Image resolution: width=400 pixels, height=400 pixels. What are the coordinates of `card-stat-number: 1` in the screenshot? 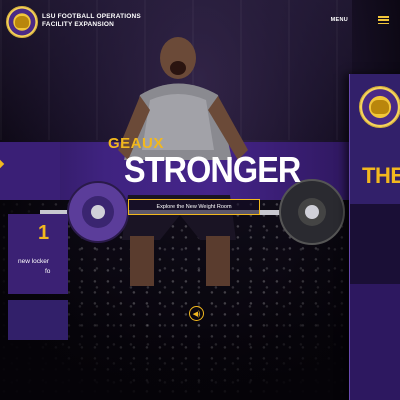 It's located at (44, 233).